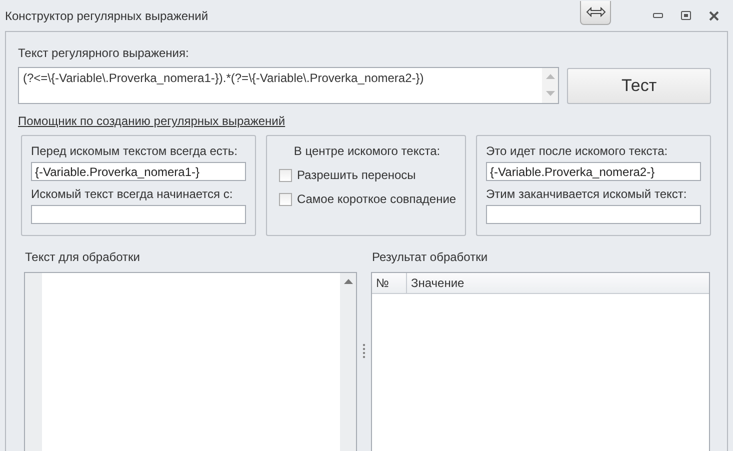 The image size is (733, 451). I want to click on field-label: Текст регулярного выражения:, so click(104, 53).